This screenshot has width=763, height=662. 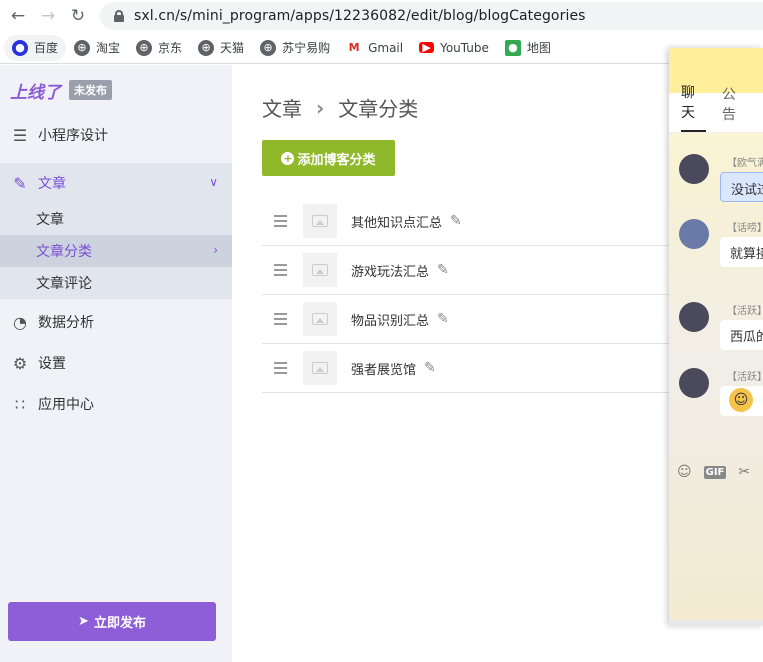 What do you see at coordinates (97, 48) in the screenshot?
I see `bookmark-taobao: ⊕ 淘宝` at bounding box center [97, 48].